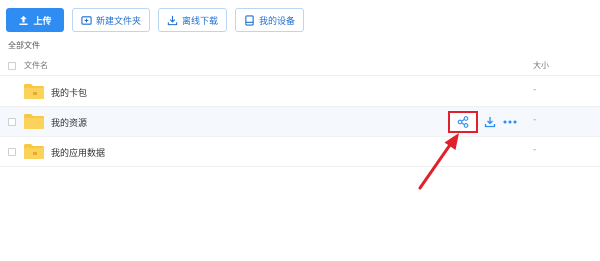  I want to click on my-devices-button: 我的设备, so click(270, 20).